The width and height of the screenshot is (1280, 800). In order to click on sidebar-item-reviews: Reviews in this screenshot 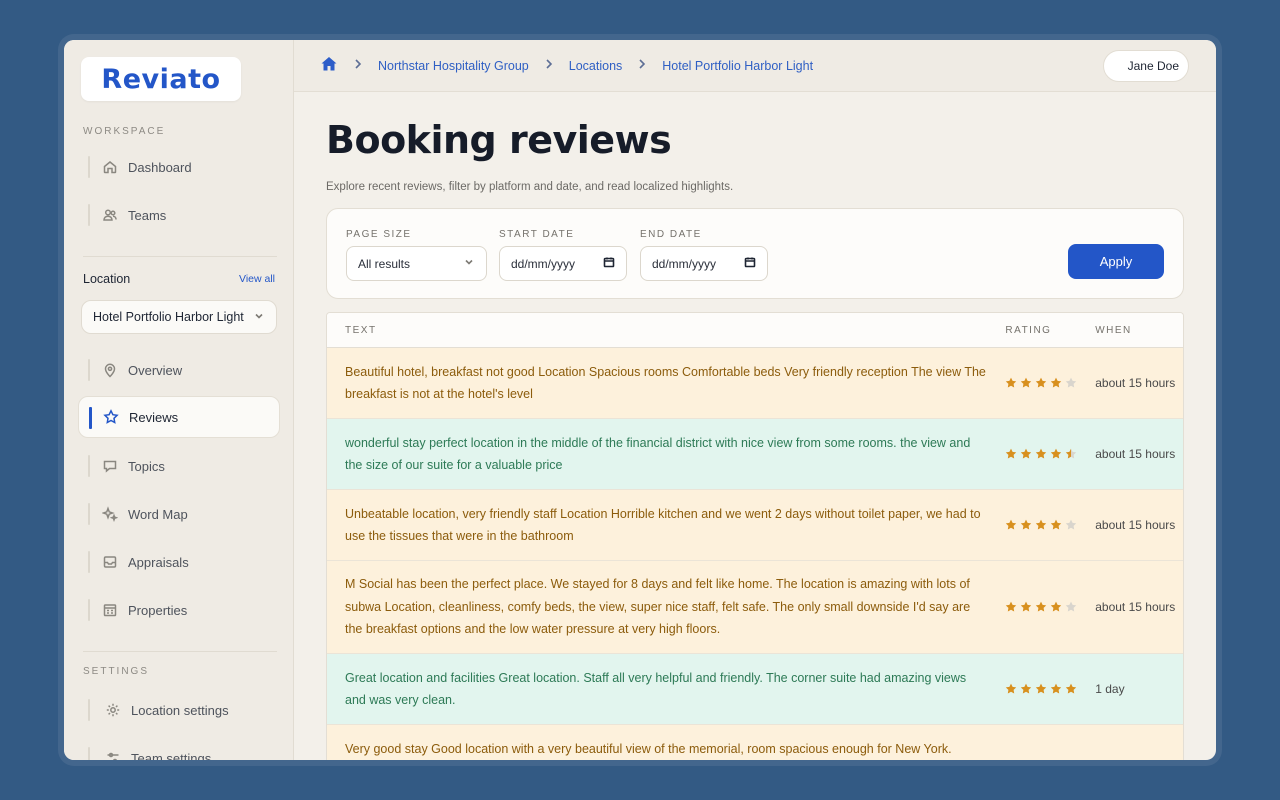, I will do `click(179, 417)`.